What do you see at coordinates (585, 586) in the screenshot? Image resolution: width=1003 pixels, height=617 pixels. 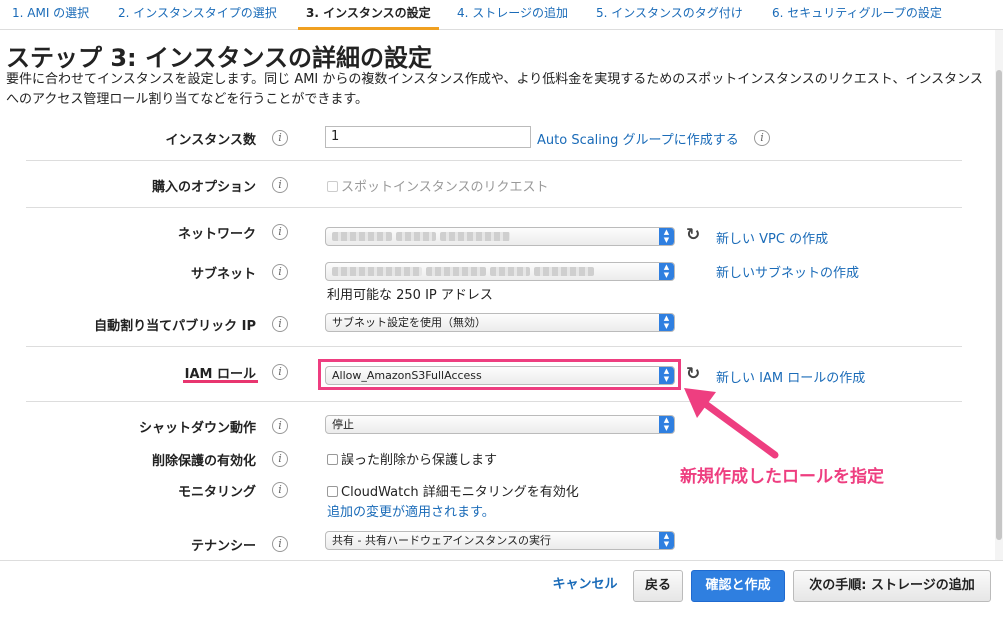 I see `cancel-button: キャンセル` at bounding box center [585, 586].